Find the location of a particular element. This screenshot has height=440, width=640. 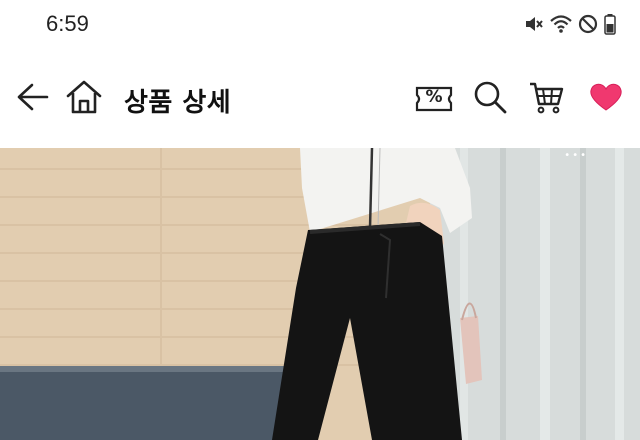

back-button is located at coordinates (32, 99).